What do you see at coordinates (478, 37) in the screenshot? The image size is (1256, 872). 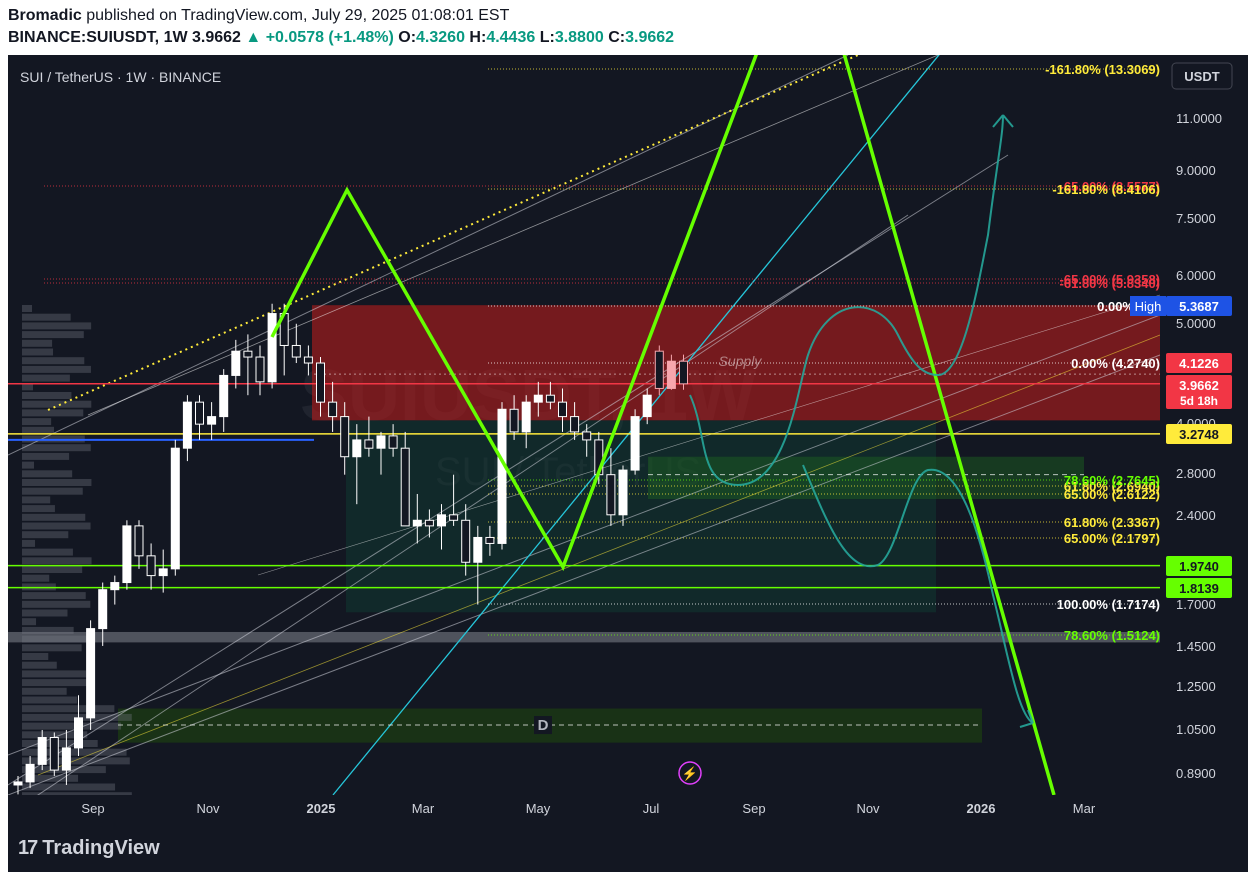 I see `high-label: H:` at bounding box center [478, 37].